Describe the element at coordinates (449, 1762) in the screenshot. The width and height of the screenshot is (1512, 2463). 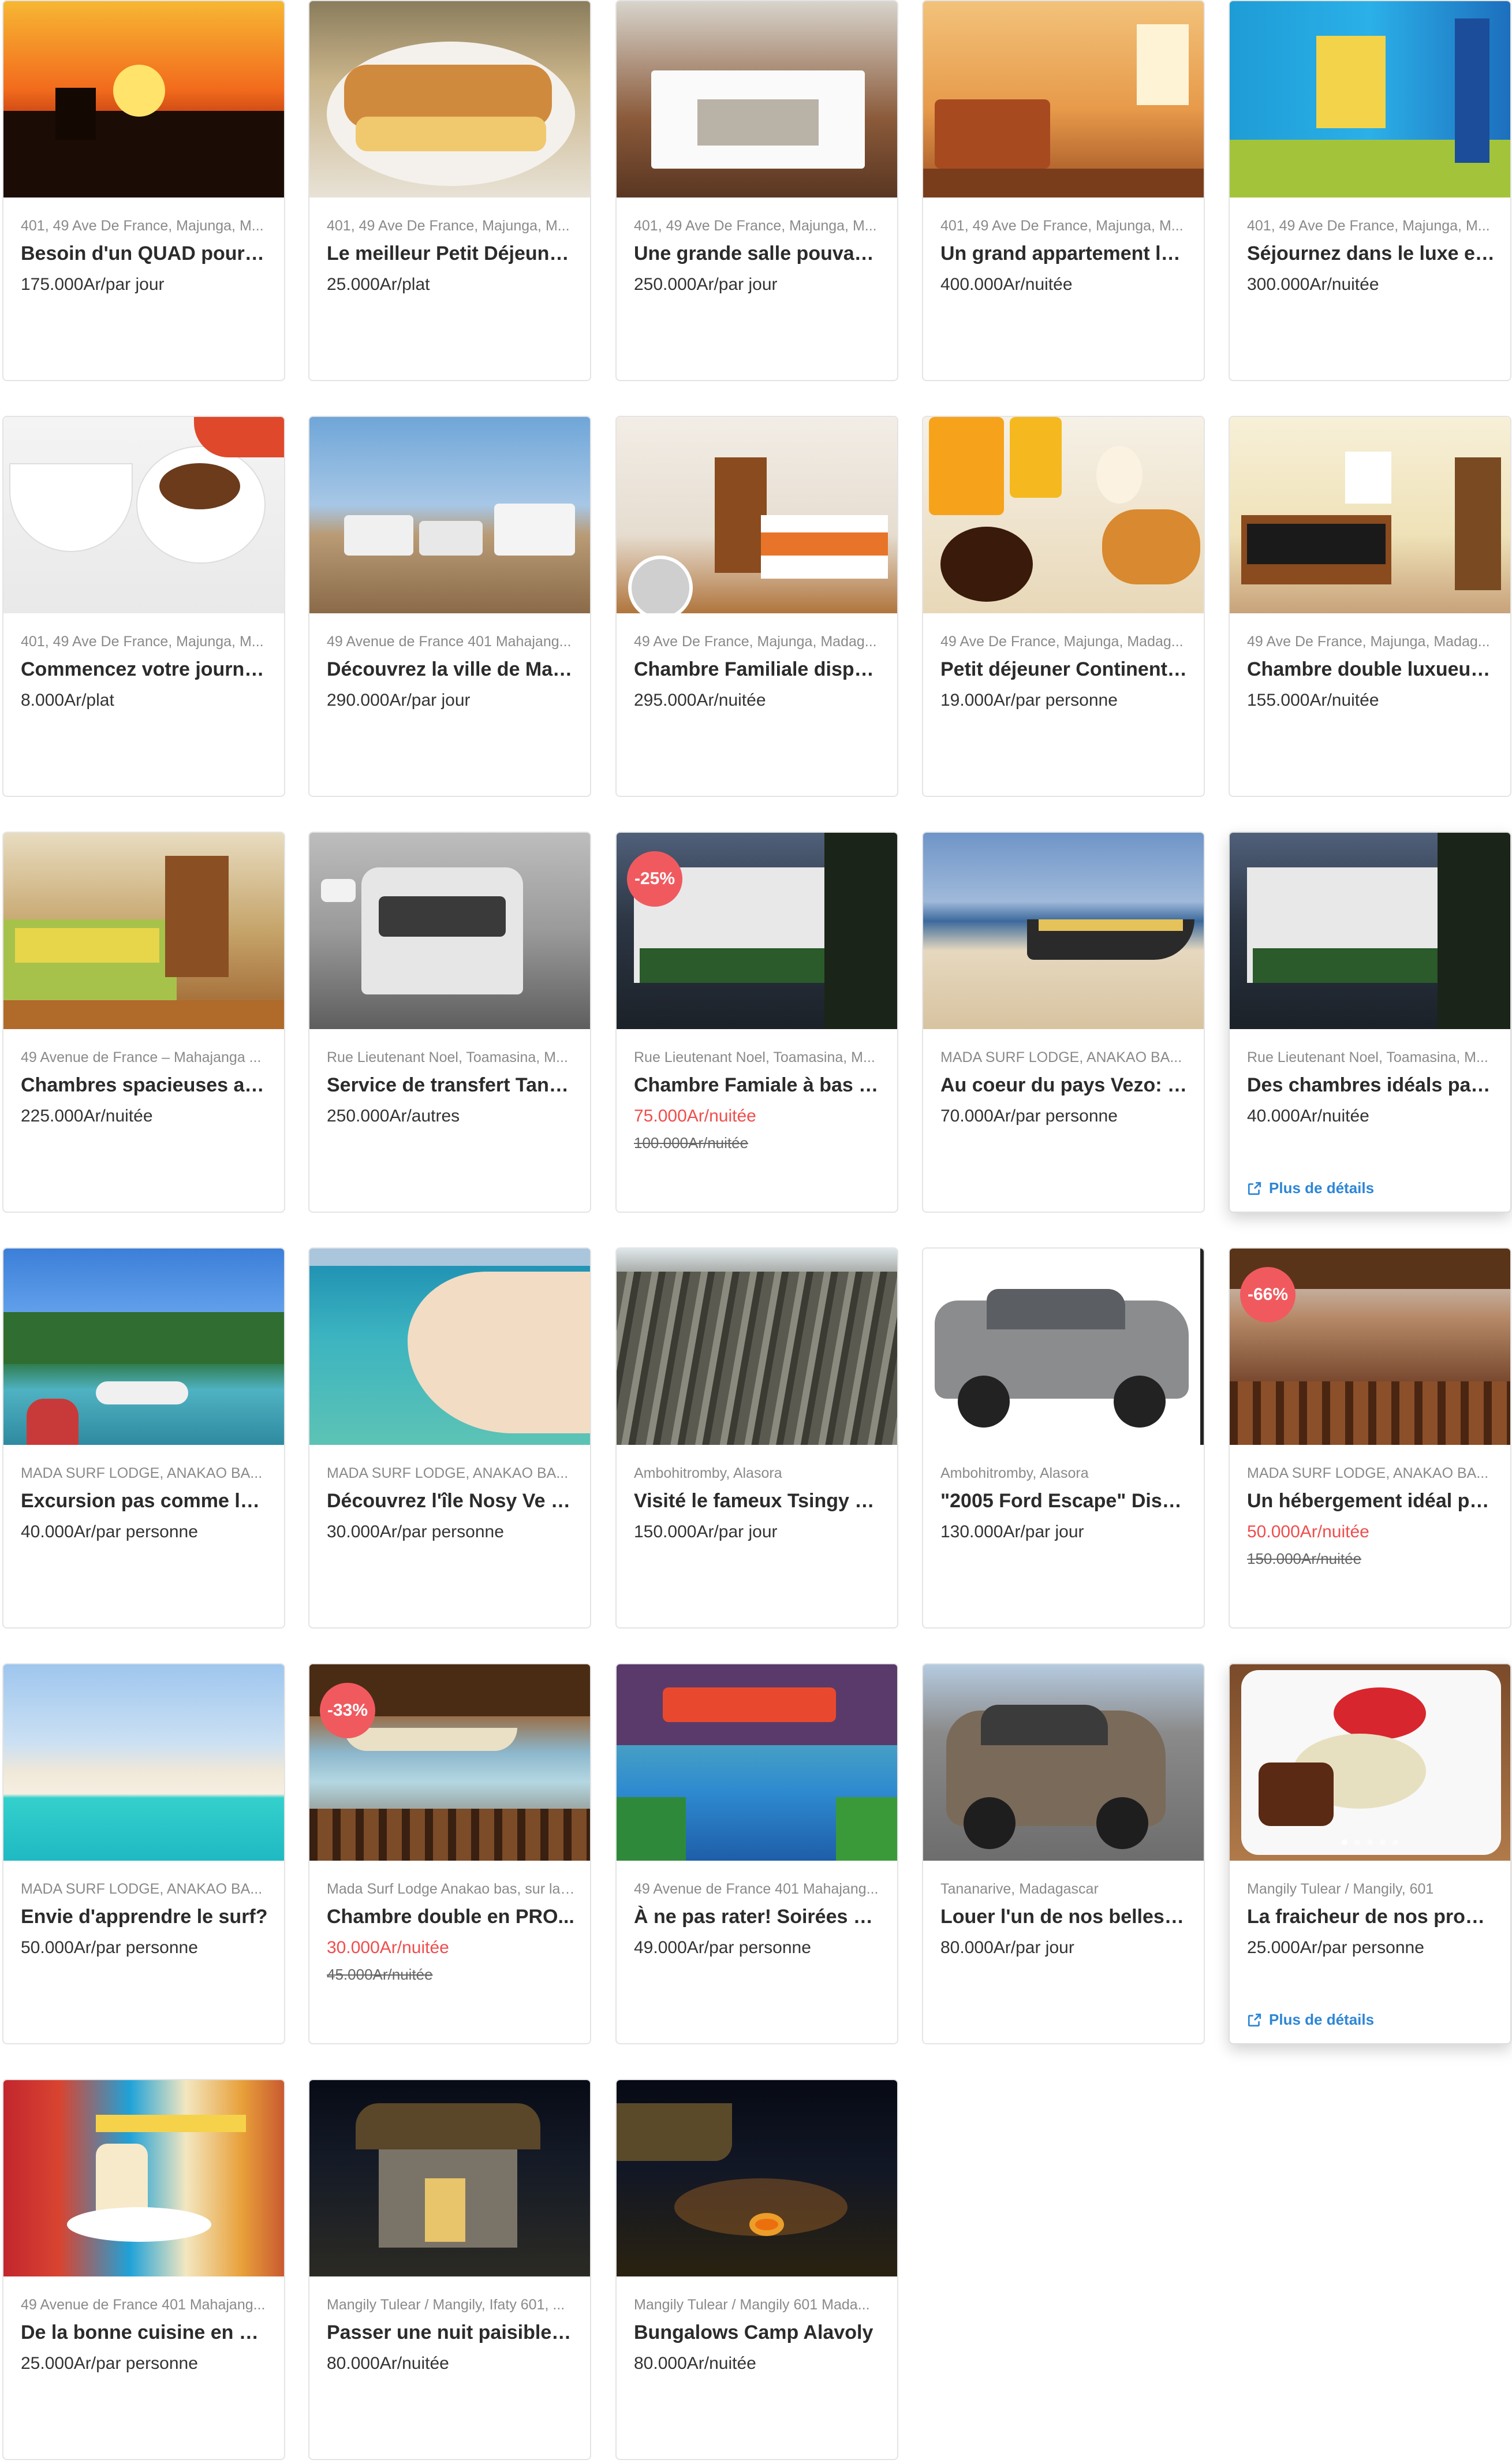
I see `listing-photo: -33%` at that location.